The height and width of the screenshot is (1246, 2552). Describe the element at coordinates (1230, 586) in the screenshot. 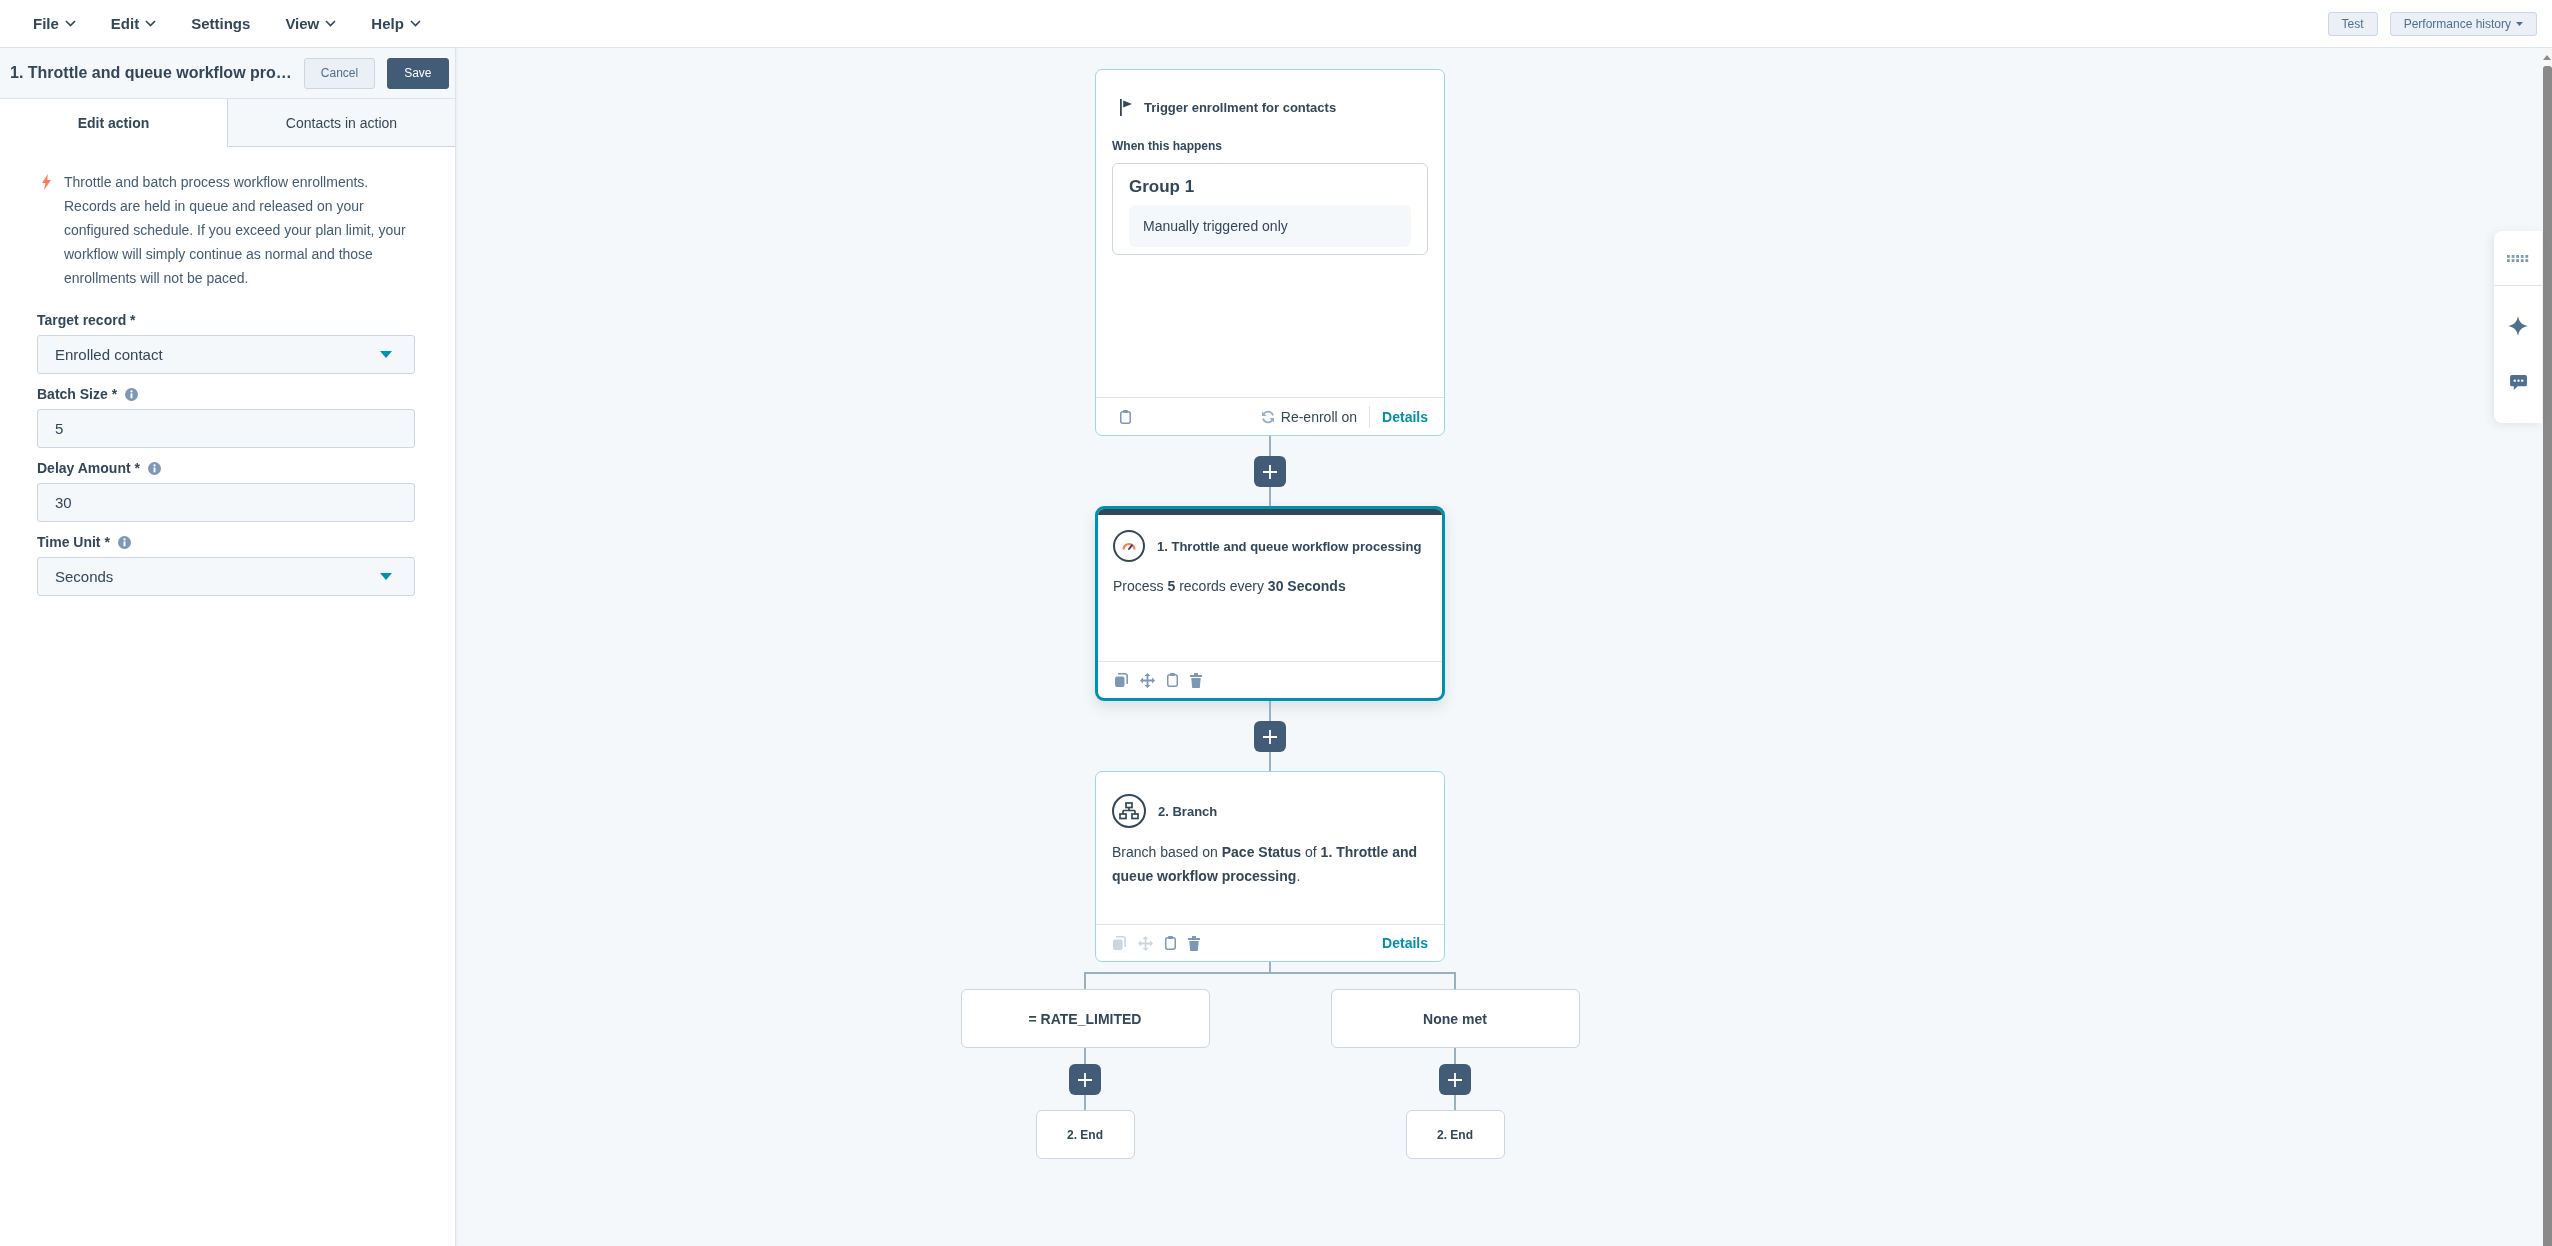

I see `action-summary: Process 5 records every 30 Seconds` at that location.